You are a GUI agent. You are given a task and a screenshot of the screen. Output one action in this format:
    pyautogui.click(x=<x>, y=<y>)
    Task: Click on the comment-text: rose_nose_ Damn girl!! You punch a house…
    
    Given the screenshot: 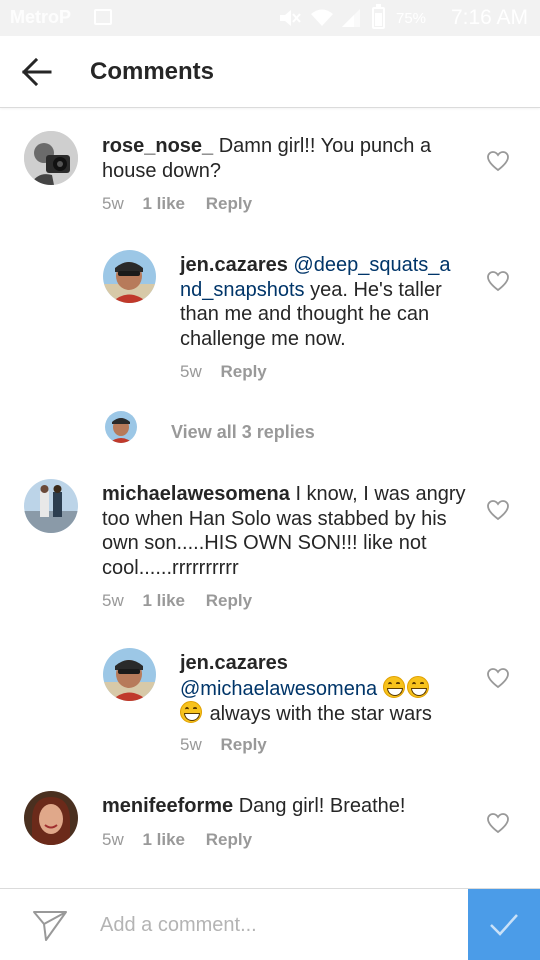 What is the action you would take?
    pyautogui.click(x=282, y=158)
    